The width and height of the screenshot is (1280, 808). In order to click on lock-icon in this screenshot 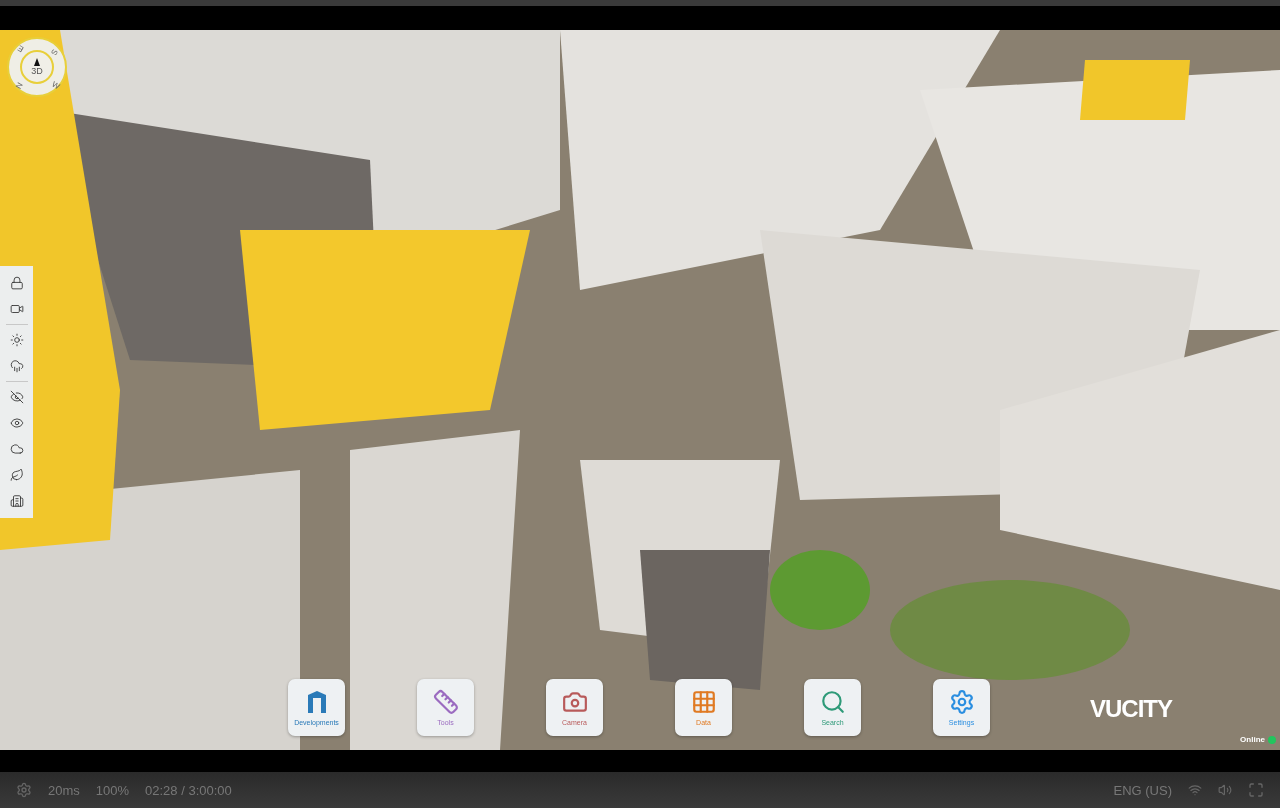, I will do `click(16, 283)`.